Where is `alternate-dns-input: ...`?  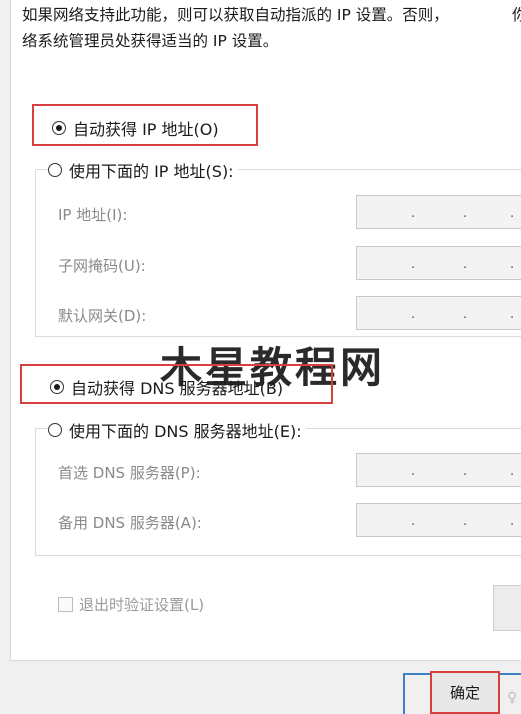 alternate-dns-input: ... is located at coordinates (438, 520).